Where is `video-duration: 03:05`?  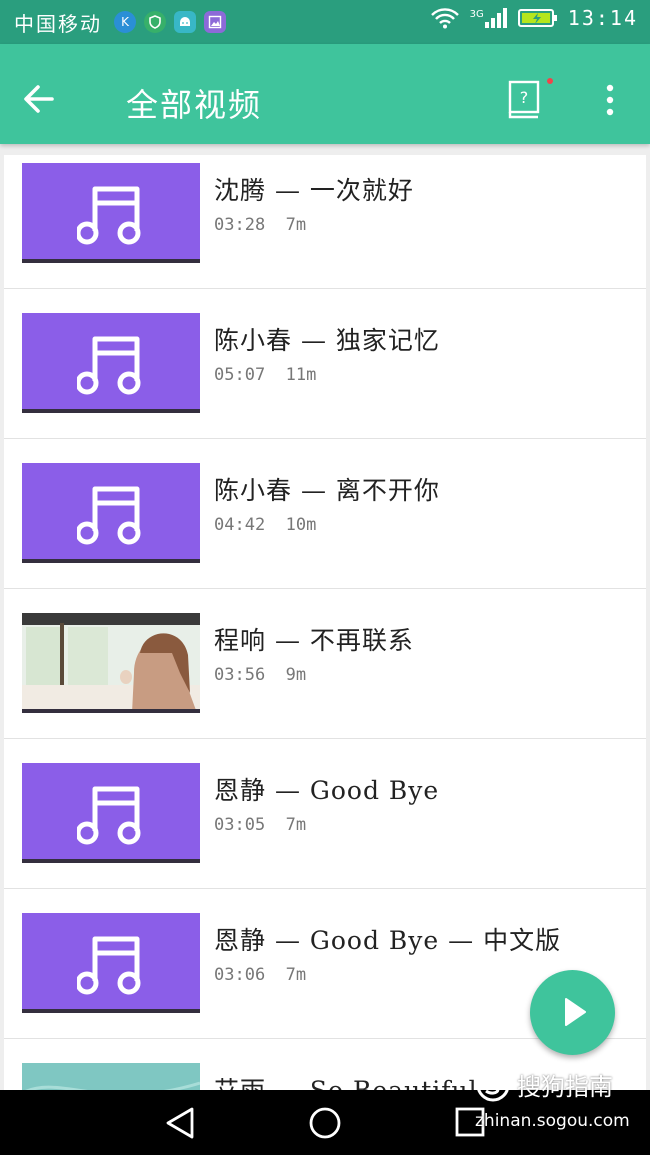 video-duration: 03:05 is located at coordinates (240, 825).